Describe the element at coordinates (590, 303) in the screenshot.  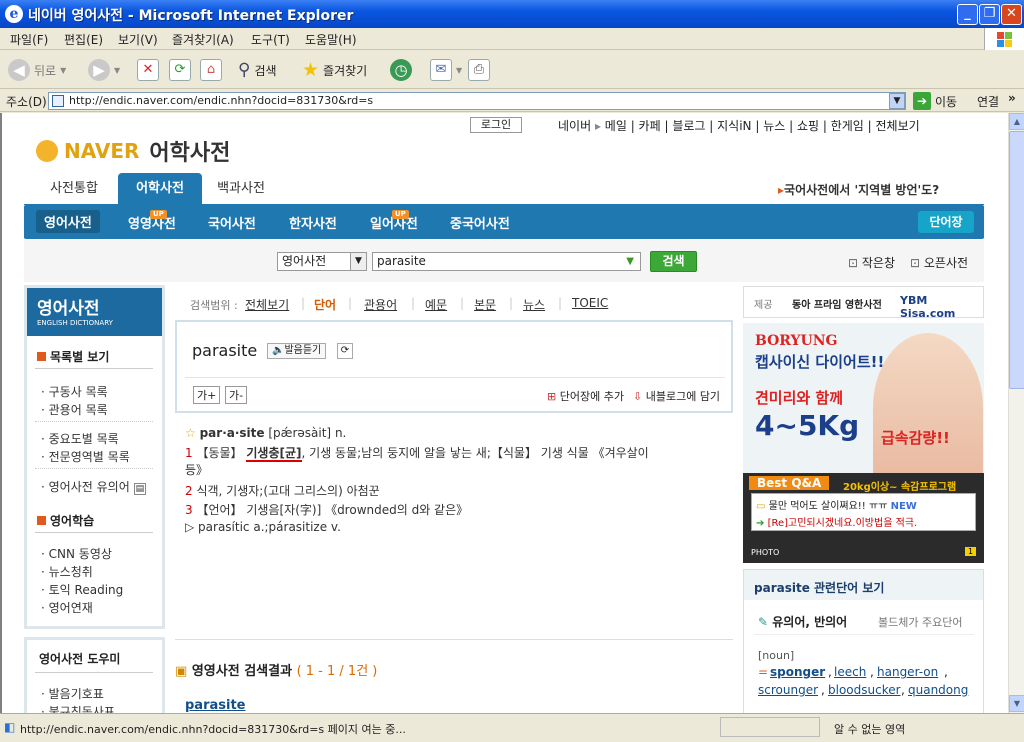
I see `range-tab-toeic: TOEIC` at that location.